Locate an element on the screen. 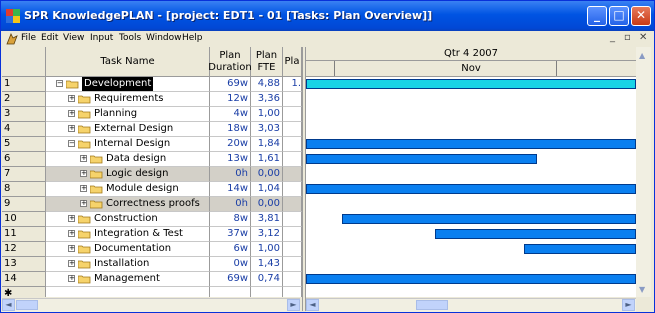  row-number: 11 is located at coordinates (24, 234).